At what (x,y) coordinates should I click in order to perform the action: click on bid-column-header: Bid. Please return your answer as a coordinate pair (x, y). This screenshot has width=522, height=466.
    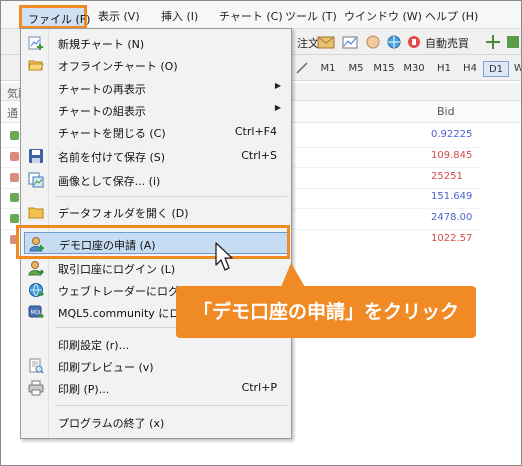
    Looking at the image, I should click on (446, 111).